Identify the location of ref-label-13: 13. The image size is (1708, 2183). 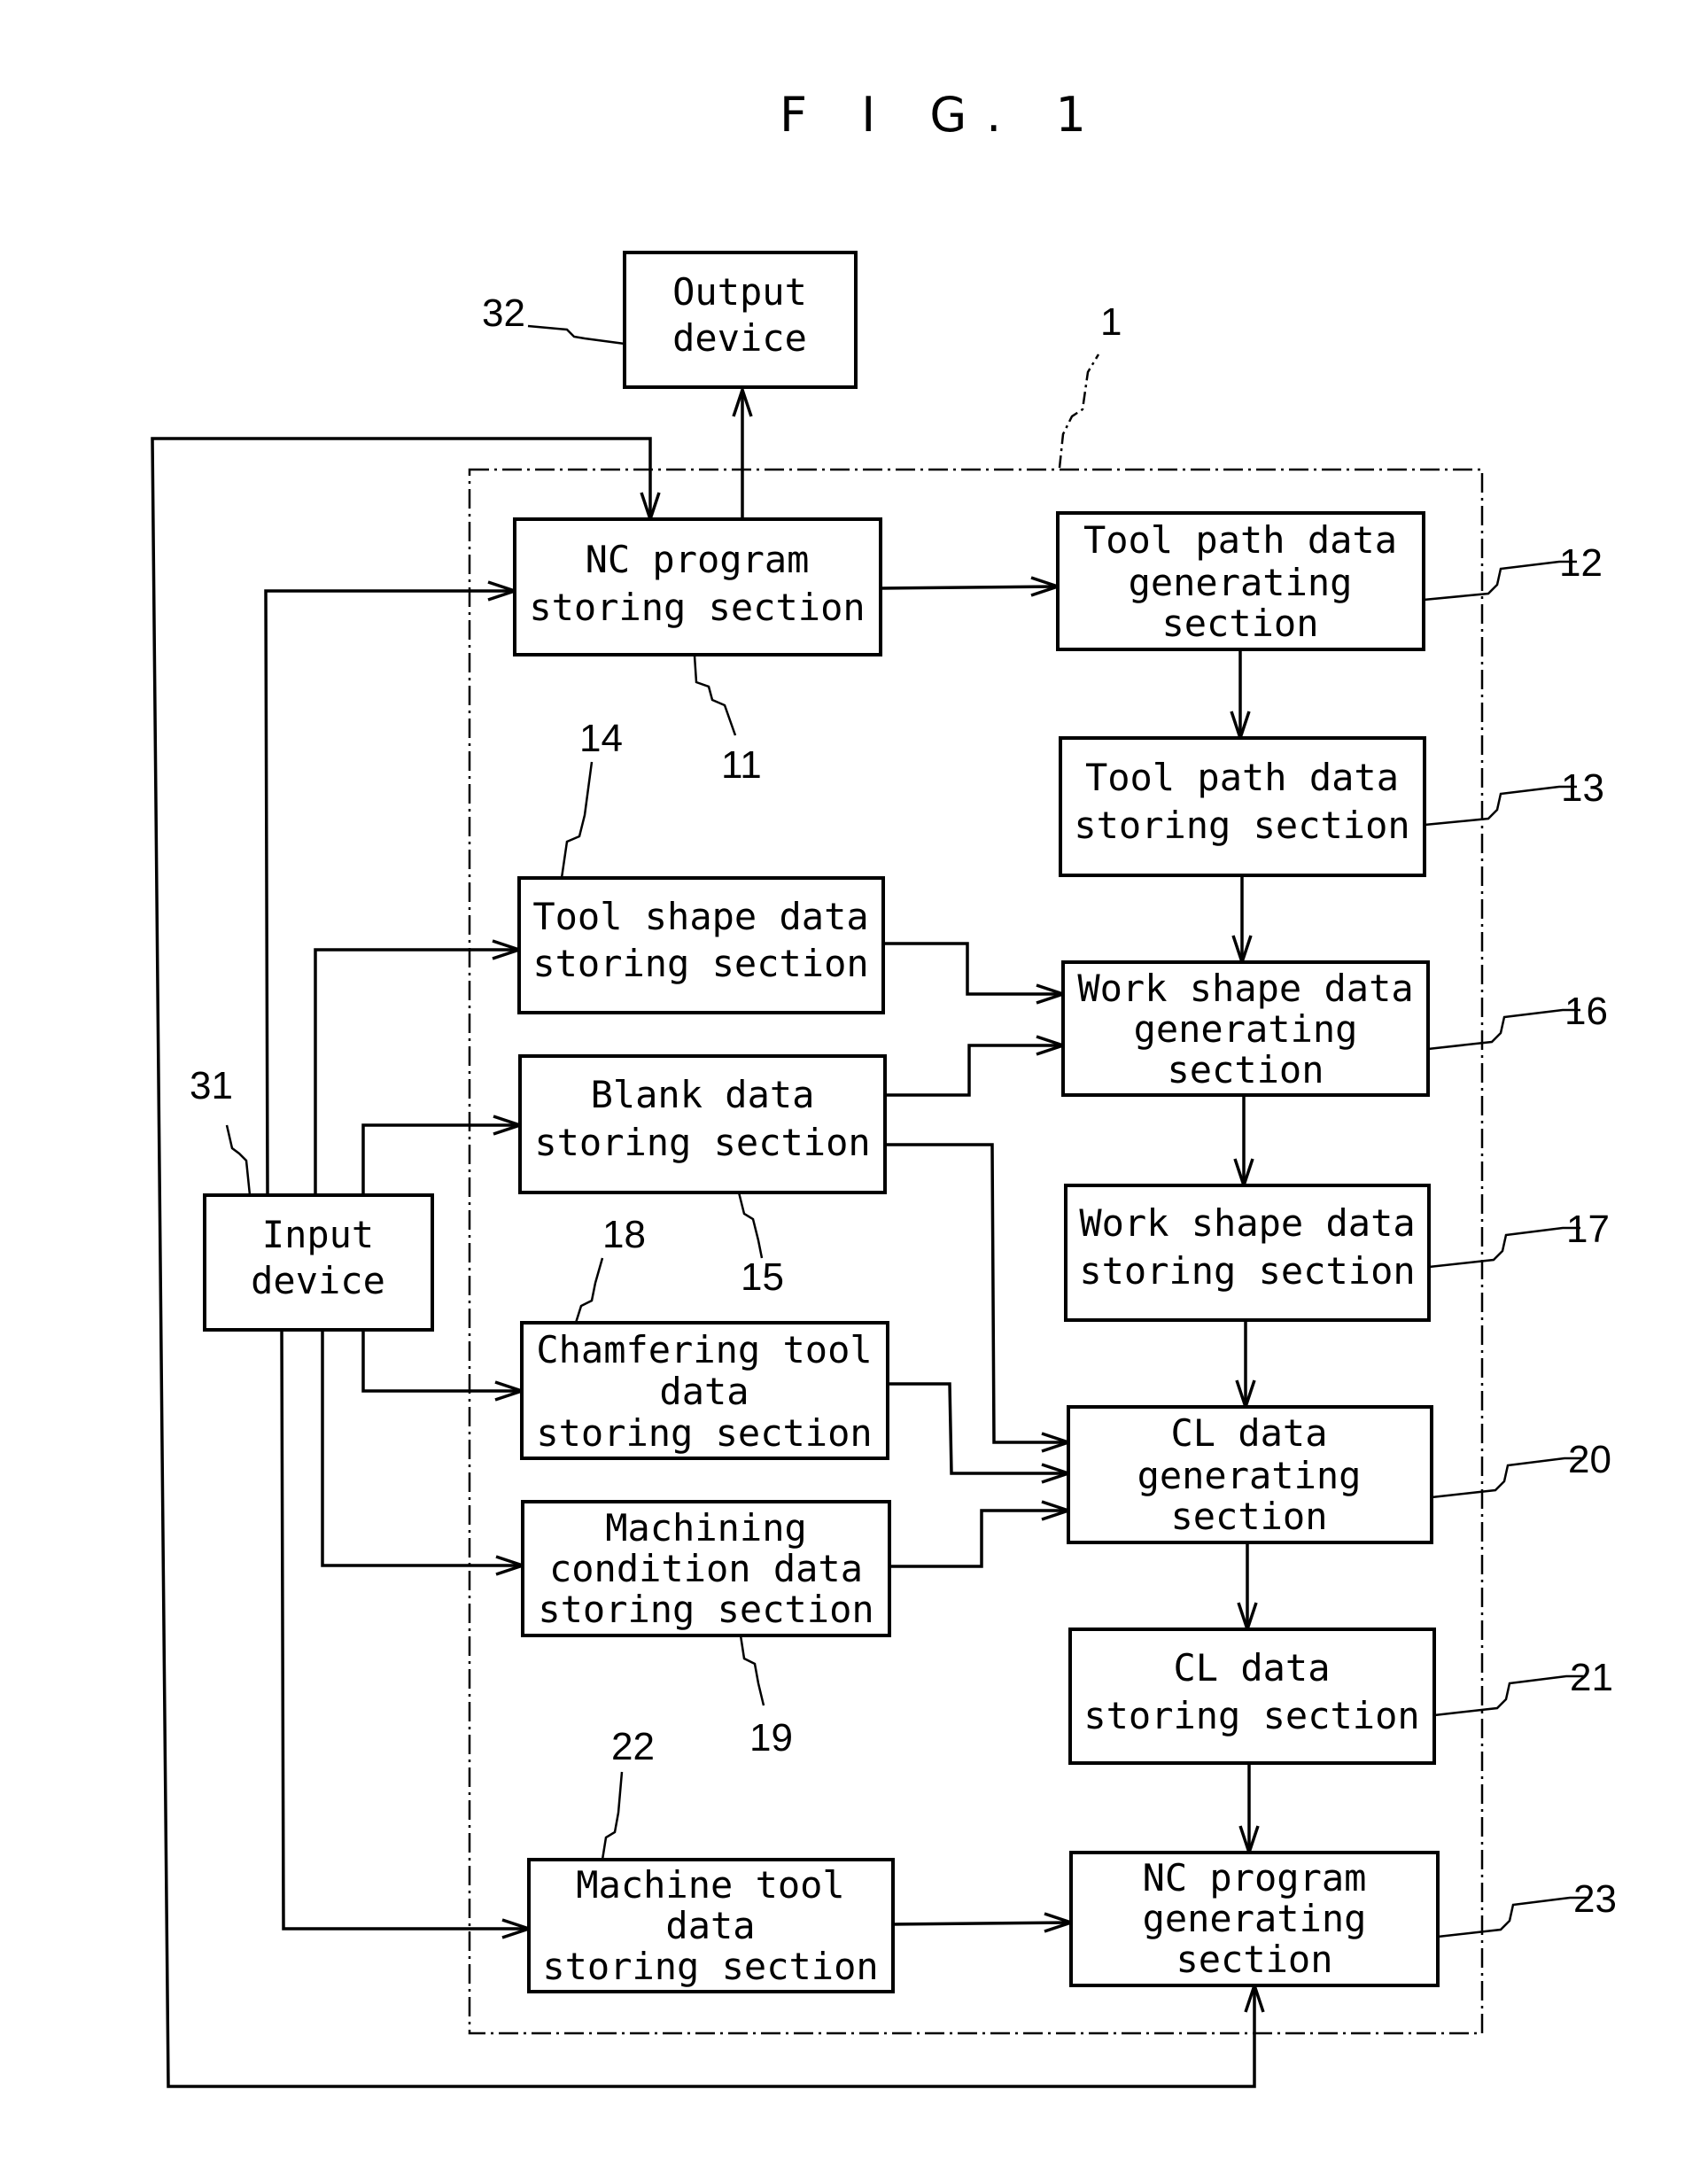
(1582, 788).